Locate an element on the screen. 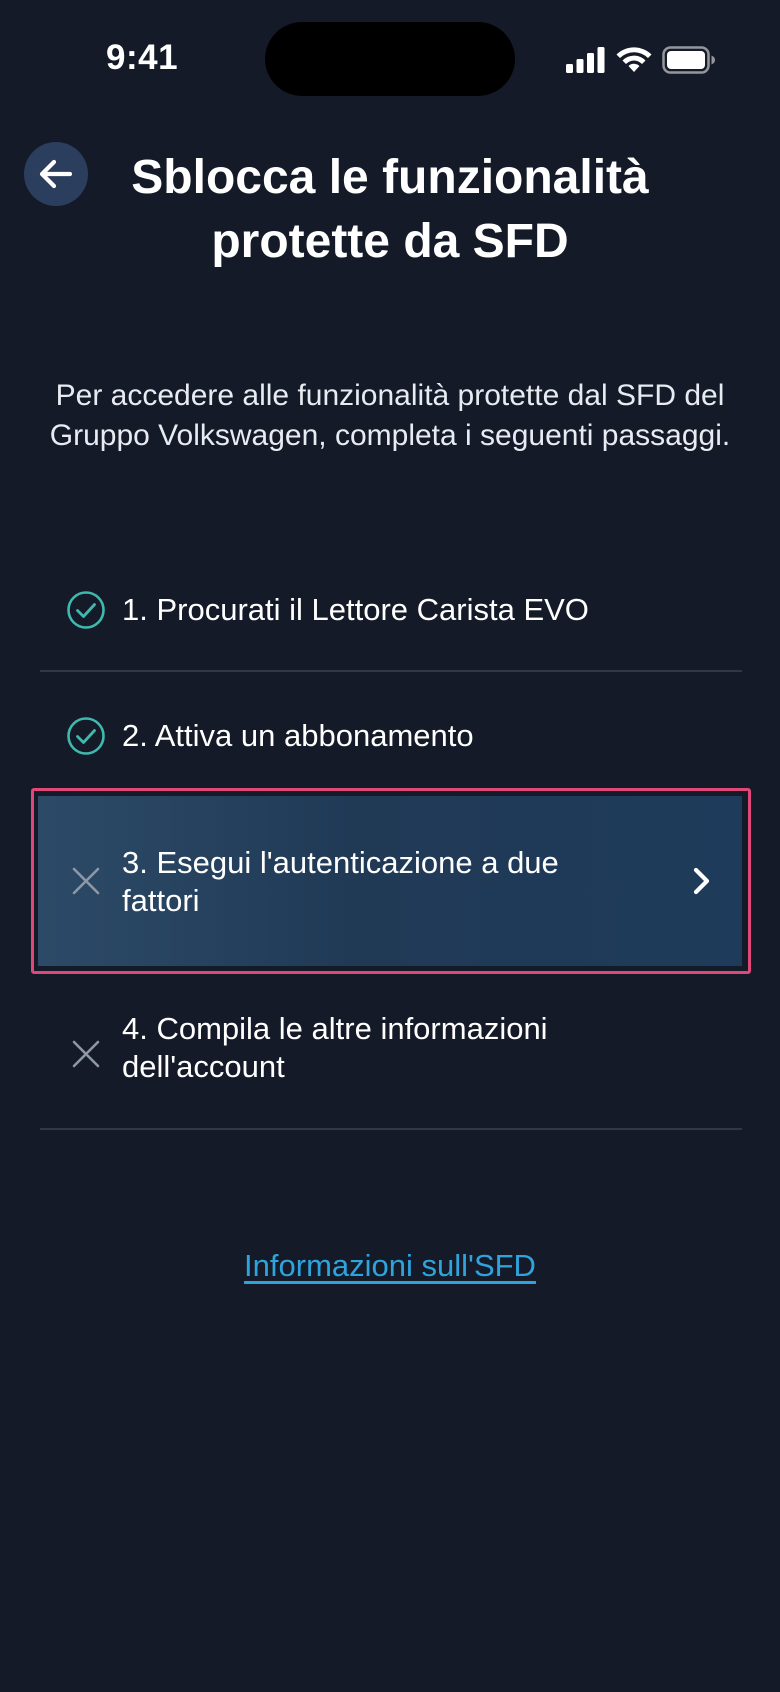 The image size is (780, 1692). step-item-1: 1. Procurati il Lettore Carista EVO is located at coordinates (390, 610).